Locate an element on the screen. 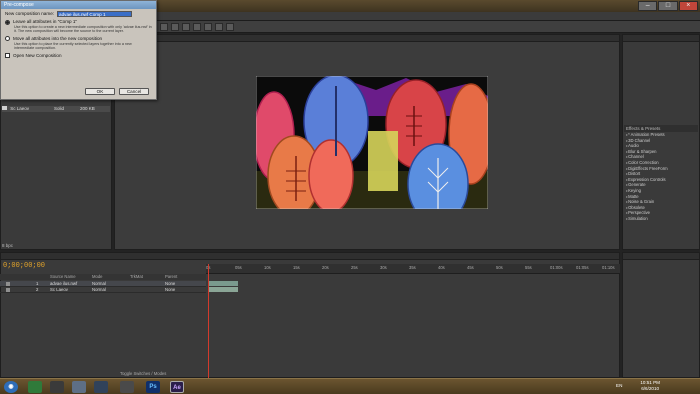  paragraph-panel-header is located at coordinates (661, 256).